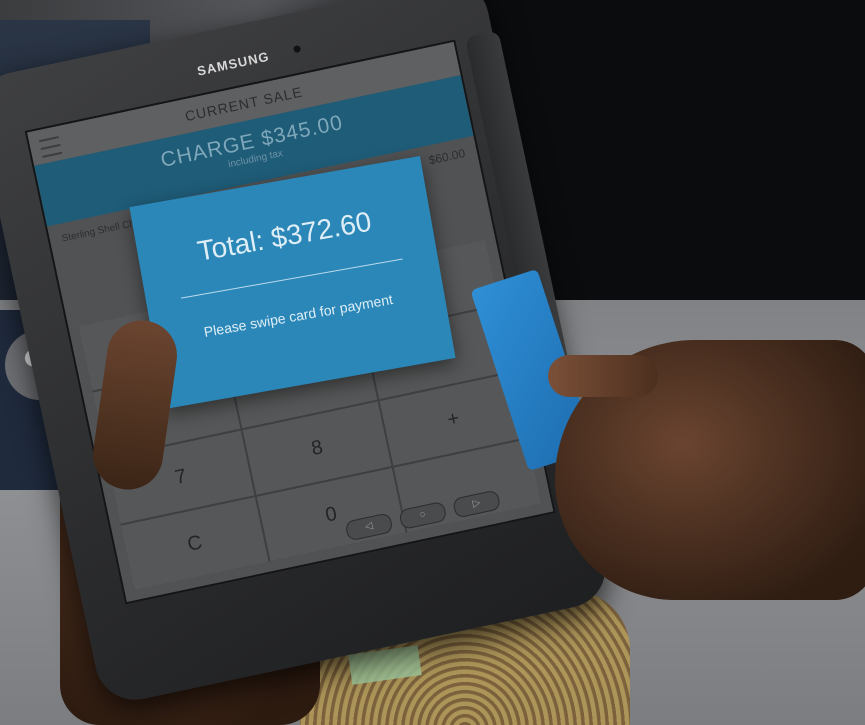 The image size is (865, 725). What do you see at coordinates (447, 157) in the screenshot?
I see `item-price: $60.00` at bounding box center [447, 157].